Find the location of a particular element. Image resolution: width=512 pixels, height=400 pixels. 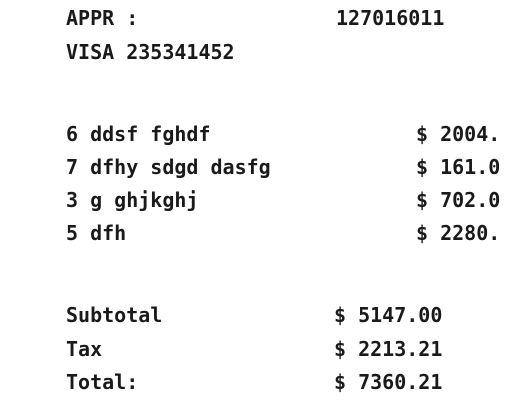

subtotal-value: $ 5147.00 is located at coordinates (388, 315).